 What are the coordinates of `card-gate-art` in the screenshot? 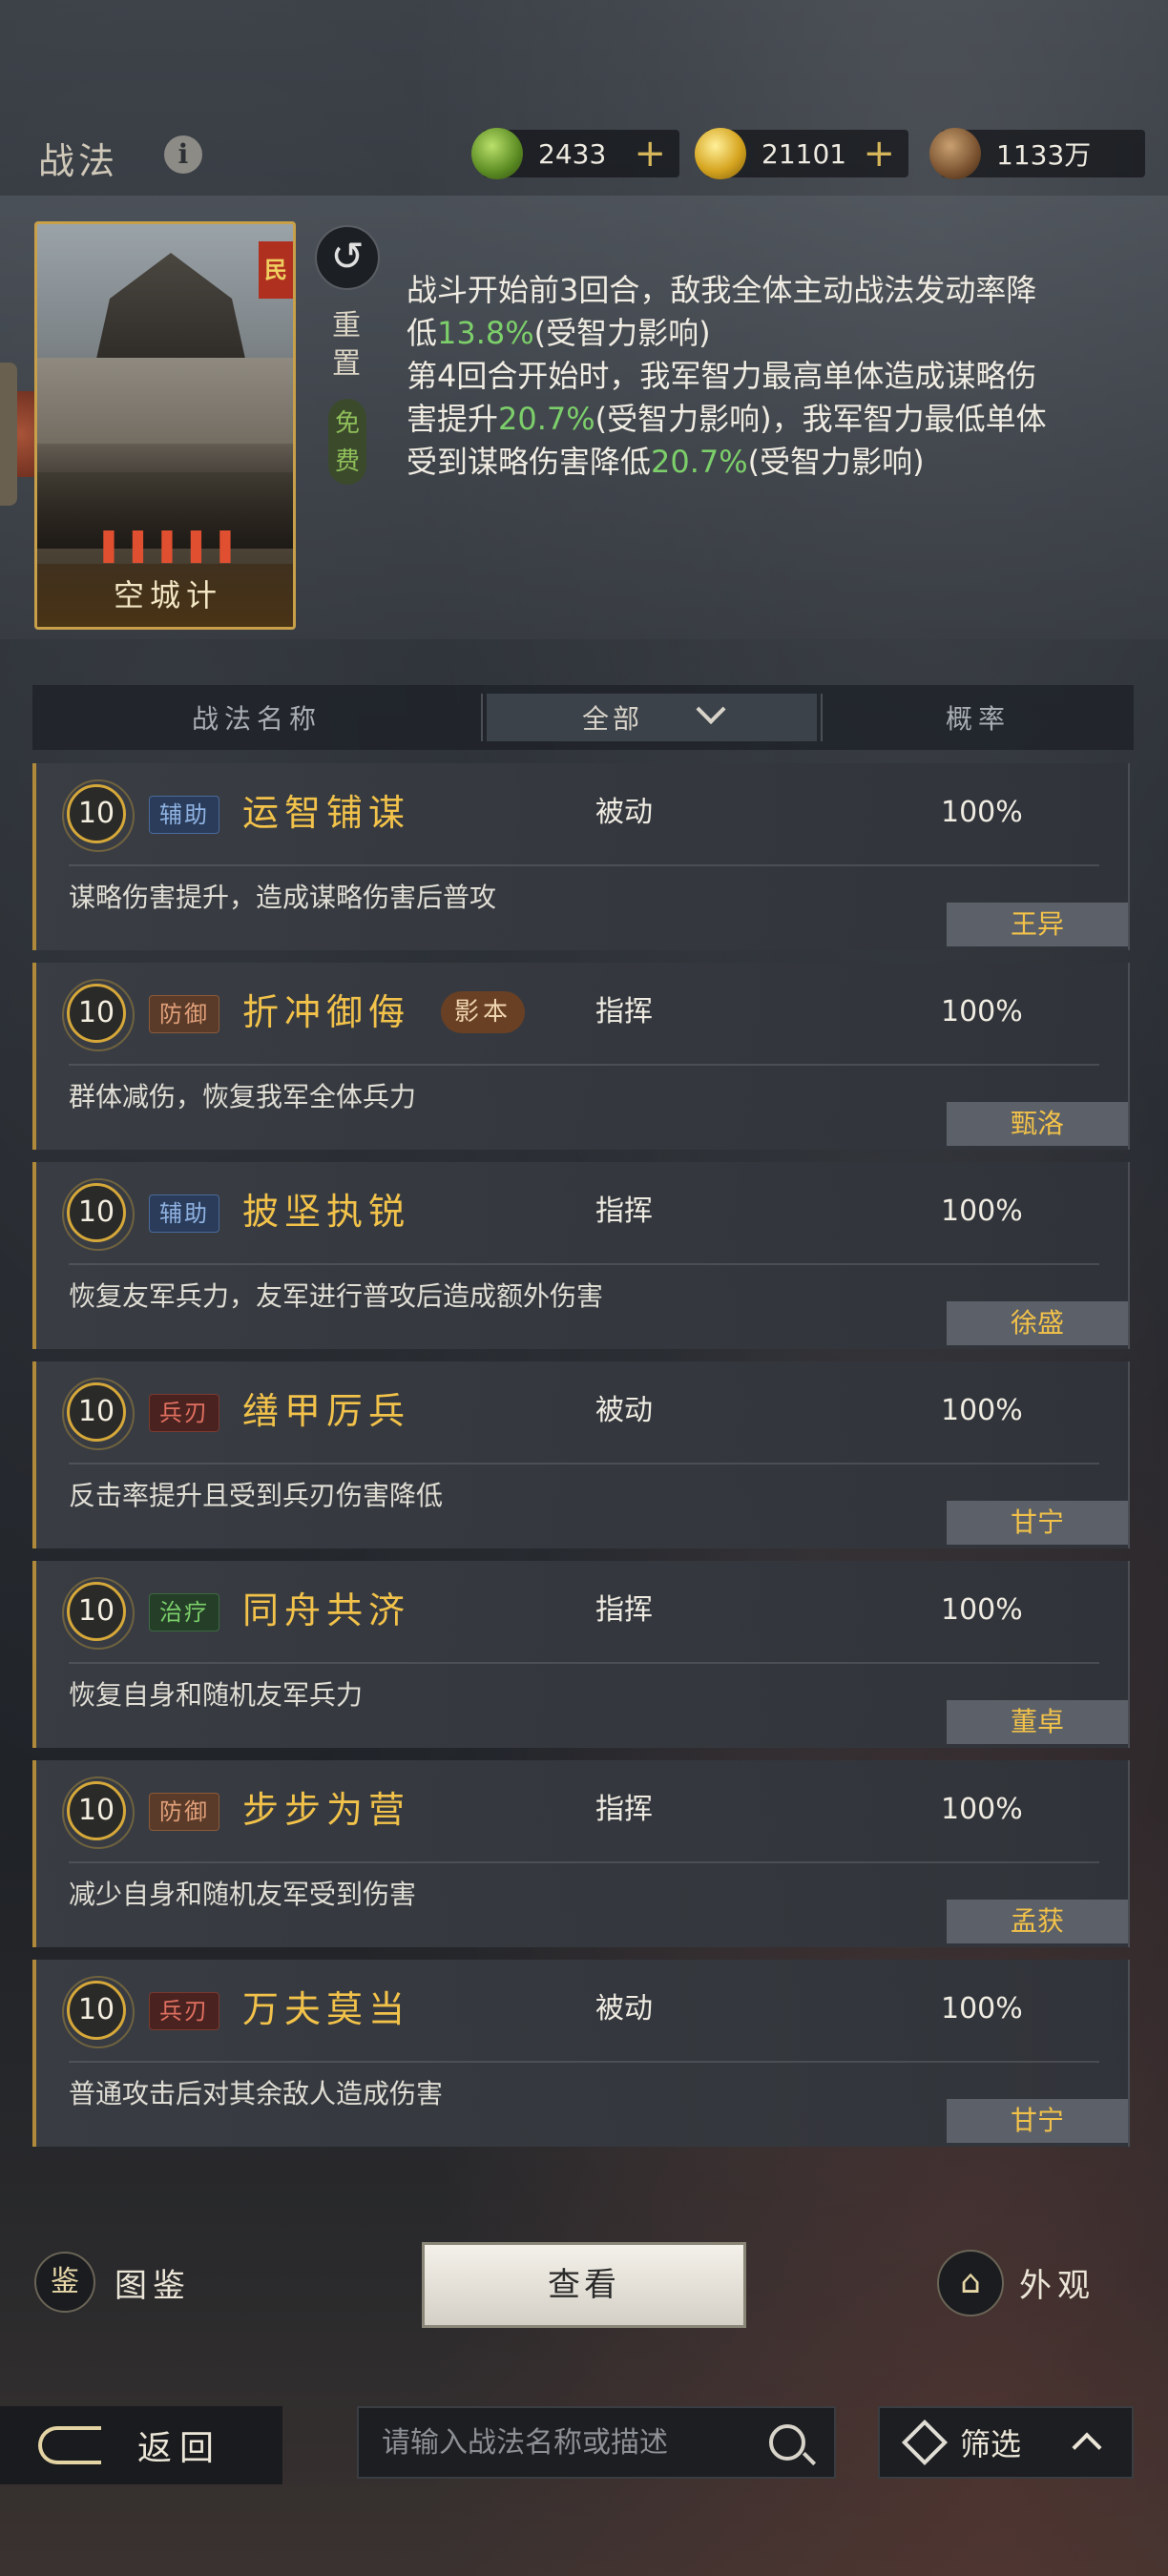 It's located at (170, 310).